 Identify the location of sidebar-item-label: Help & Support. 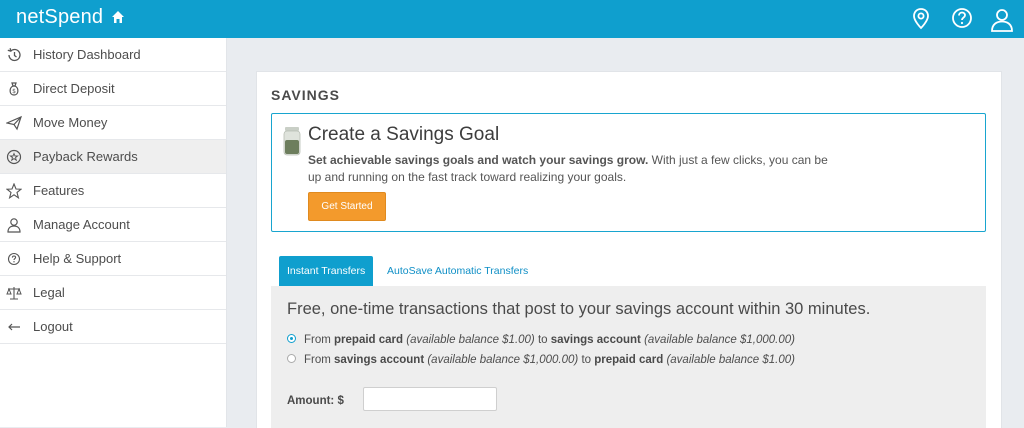
(77, 258).